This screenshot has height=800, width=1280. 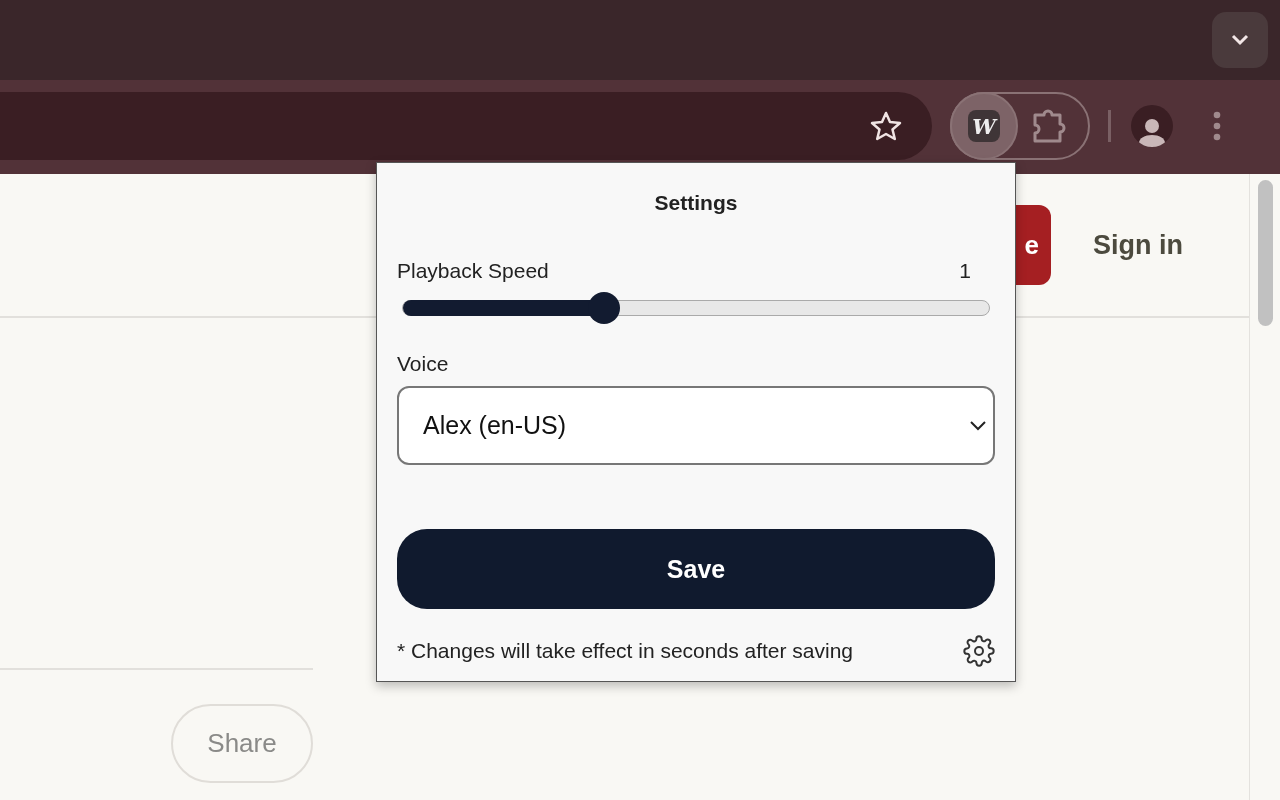 I want to click on bookmark-button, so click(x=886, y=126).